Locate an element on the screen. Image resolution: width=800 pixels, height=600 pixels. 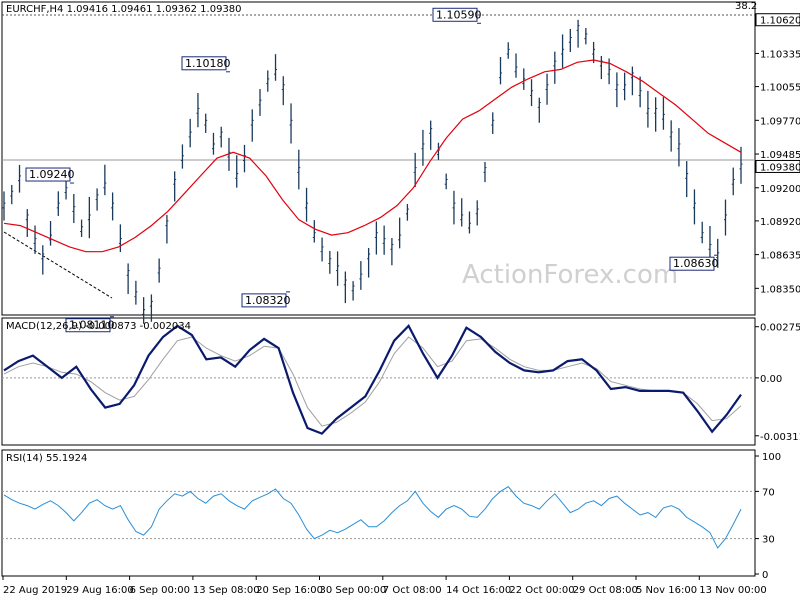
rsi-tick-label: 0 is located at coordinates (765, 575).